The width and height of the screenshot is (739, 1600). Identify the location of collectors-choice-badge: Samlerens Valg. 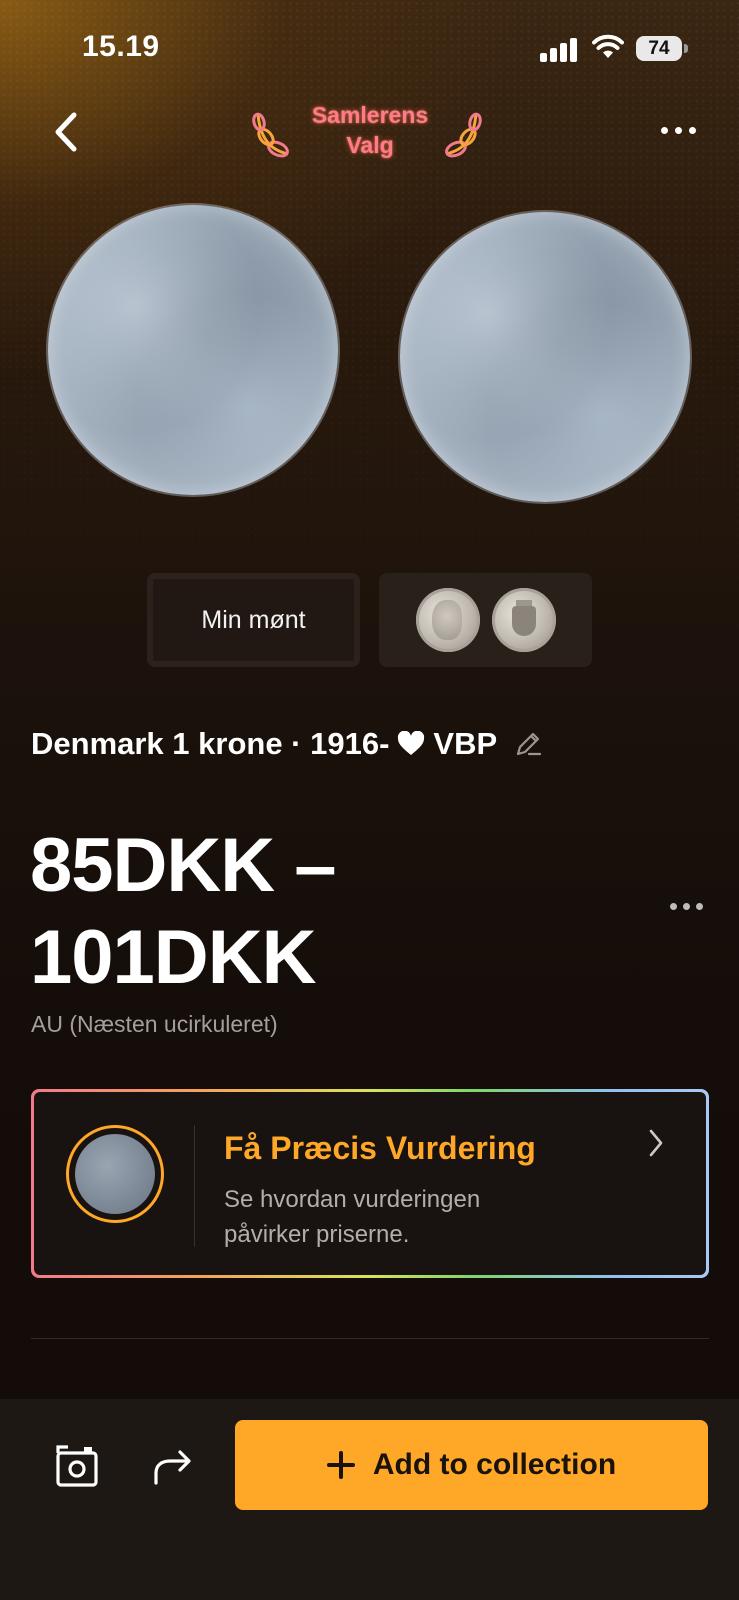
(370, 132).